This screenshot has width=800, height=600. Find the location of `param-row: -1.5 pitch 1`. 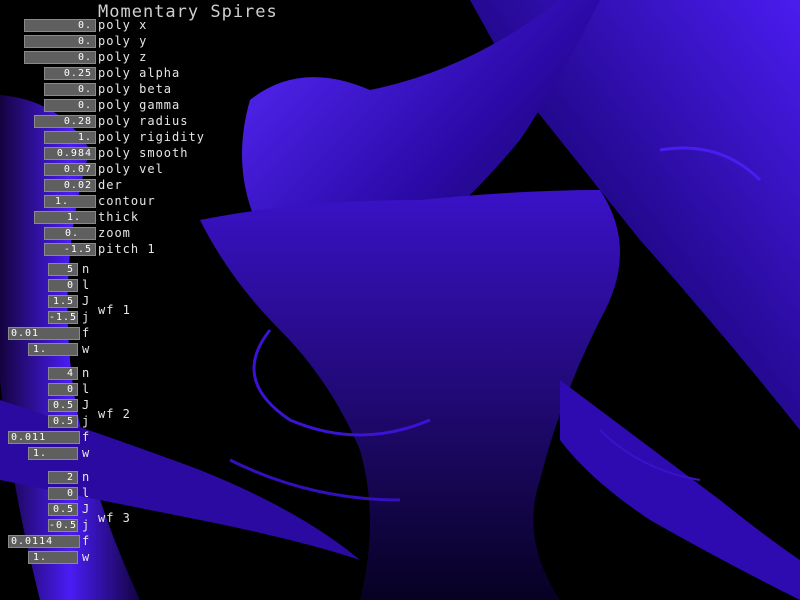

param-row: -1.5 pitch 1 is located at coordinates (150, 249).